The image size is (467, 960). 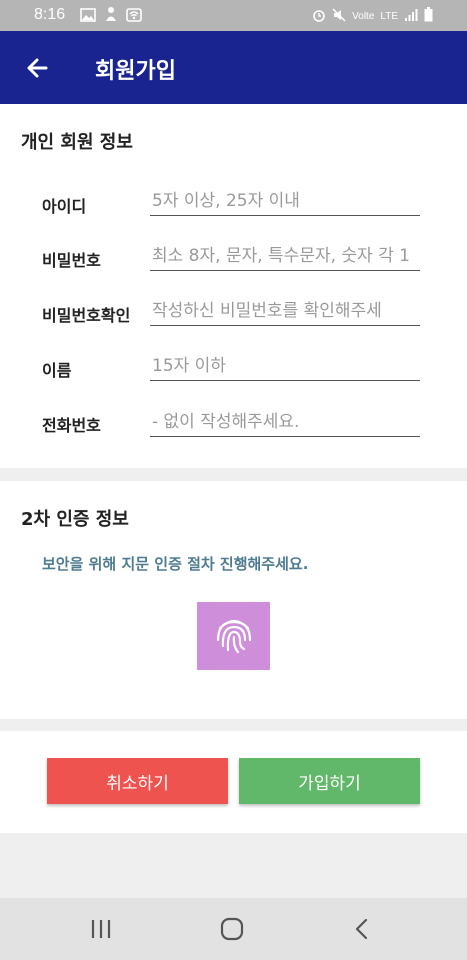 What do you see at coordinates (75, 519) in the screenshot?
I see `second-auth-title: 2차 인증 정보` at bounding box center [75, 519].